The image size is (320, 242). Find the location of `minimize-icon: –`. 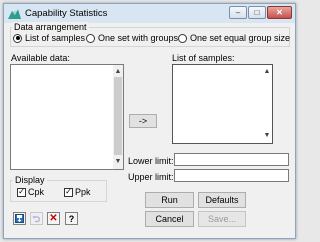

minimize-icon: – is located at coordinates (238, 12).